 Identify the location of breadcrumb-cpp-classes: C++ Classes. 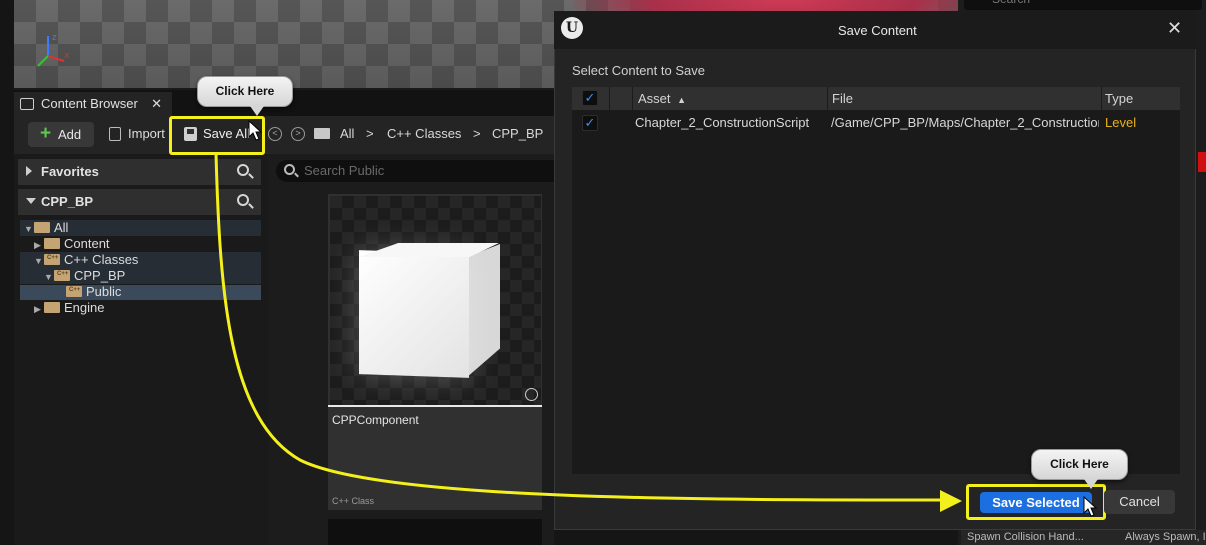
(424, 133).